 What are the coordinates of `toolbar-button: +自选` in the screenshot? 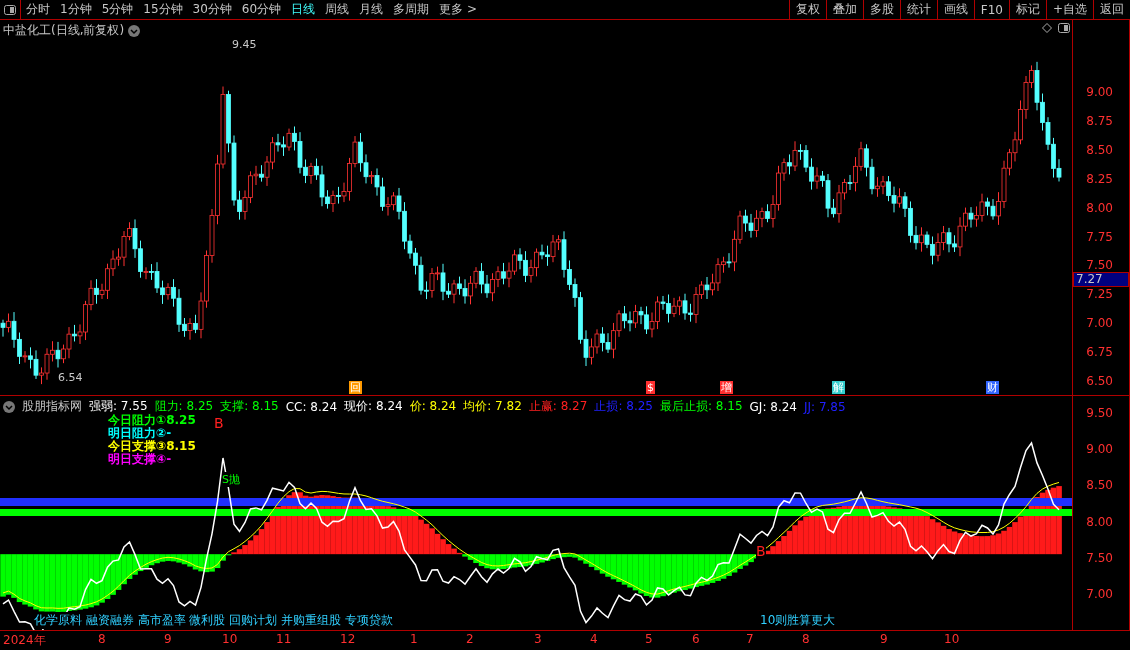 It's located at (1069, 9).